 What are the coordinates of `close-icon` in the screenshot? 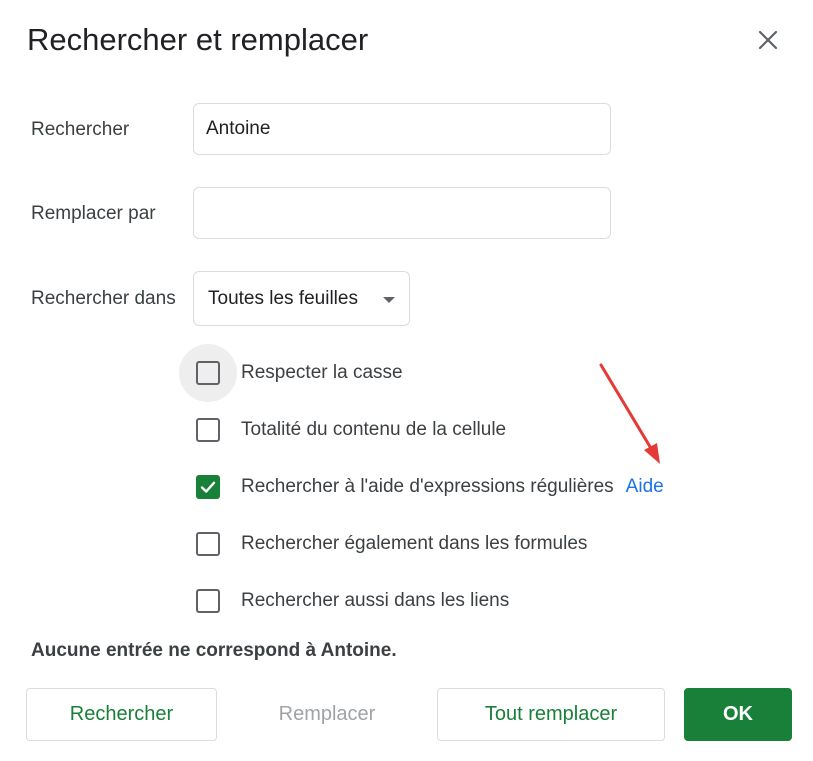 It's located at (768, 40).